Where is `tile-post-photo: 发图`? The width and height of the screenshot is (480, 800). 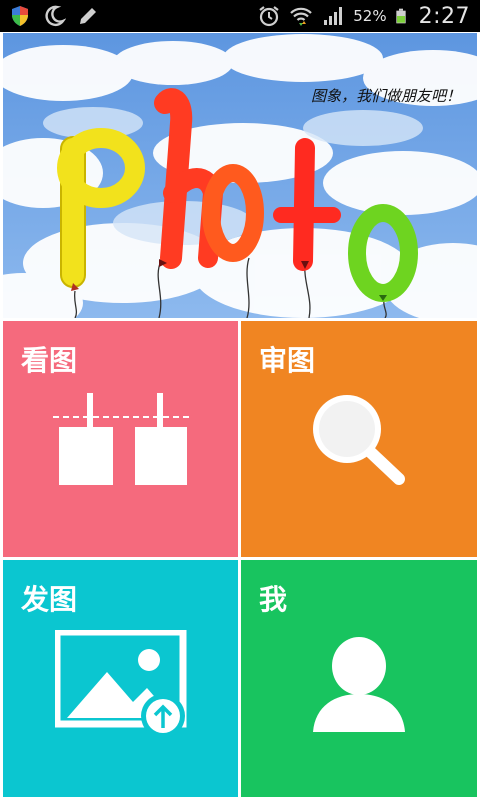
tile-post-photo: 发图 is located at coordinates (120, 678).